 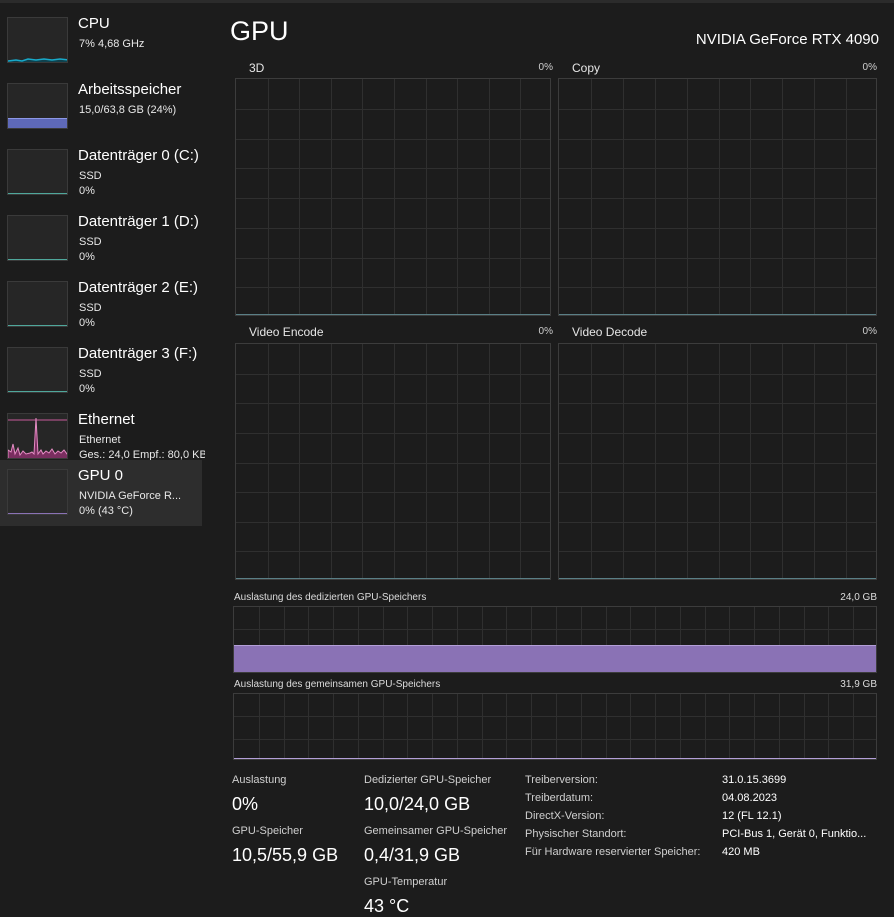 What do you see at coordinates (285, 855) in the screenshot?
I see `gpu-memory-value: 10,5/55,9 GB` at bounding box center [285, 855].